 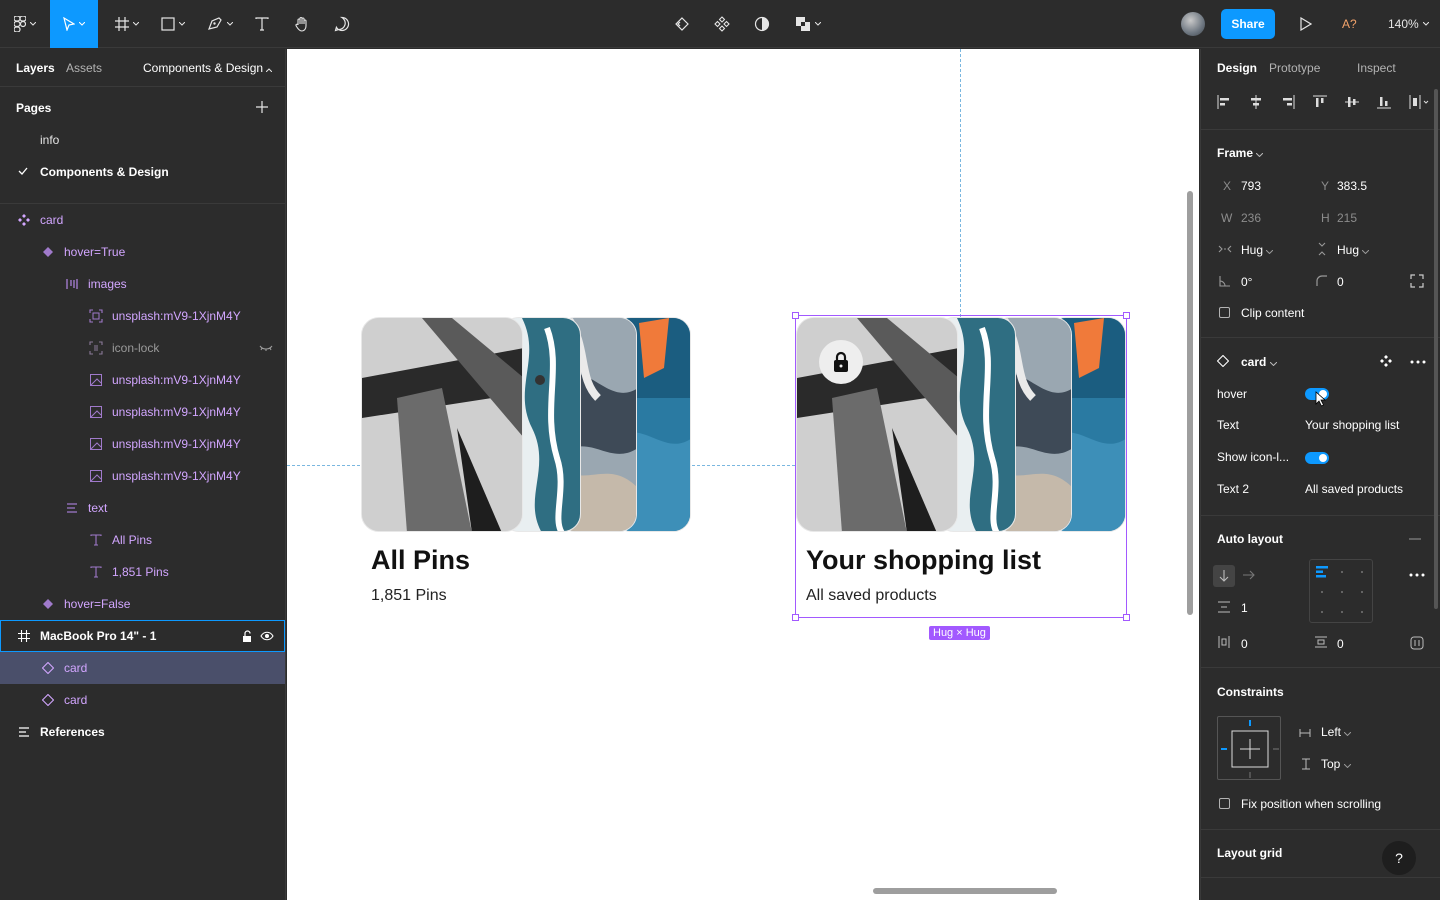 What do you see at coordinates (1240, 153) in the screenshot?
I see `frame-heading: Frame` at bounding box center [1240, 153].